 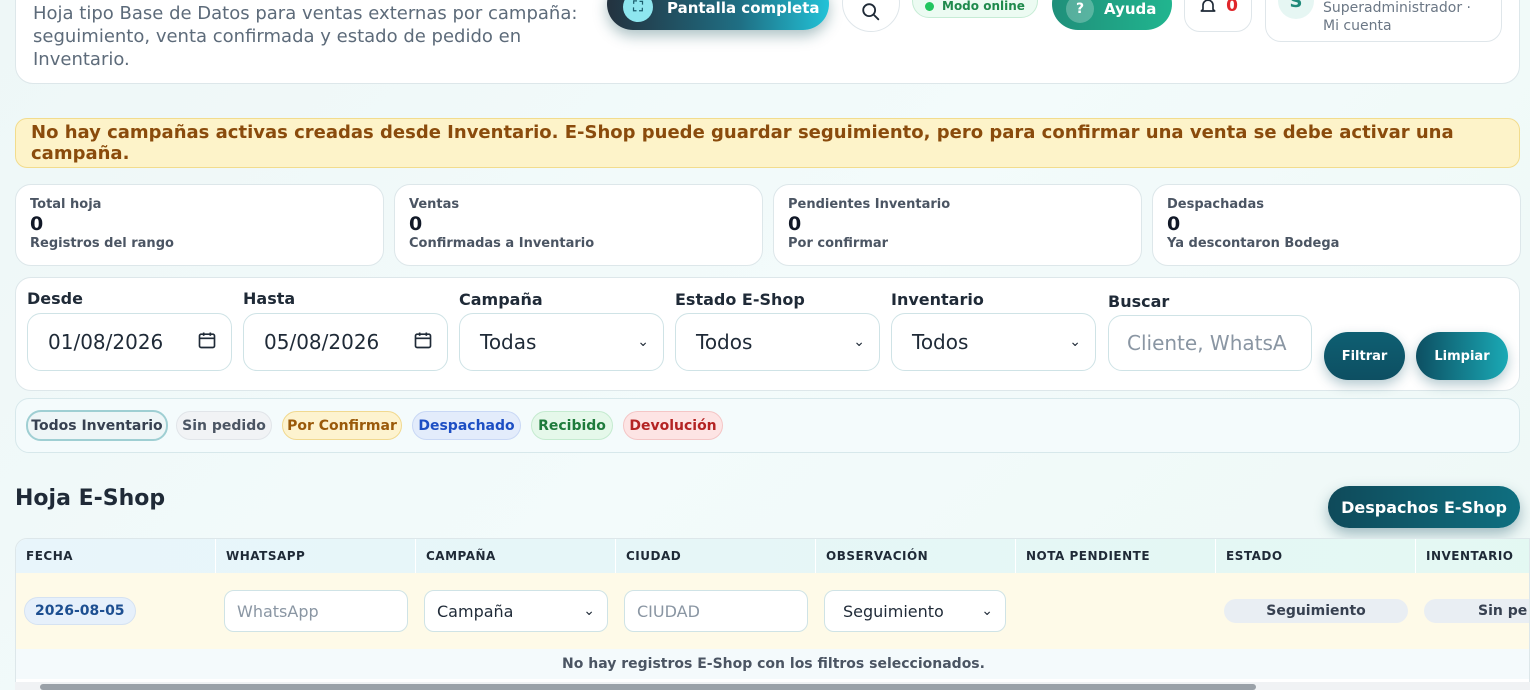 I want to click on desde-label: Desde, so click(x=55, y=298).